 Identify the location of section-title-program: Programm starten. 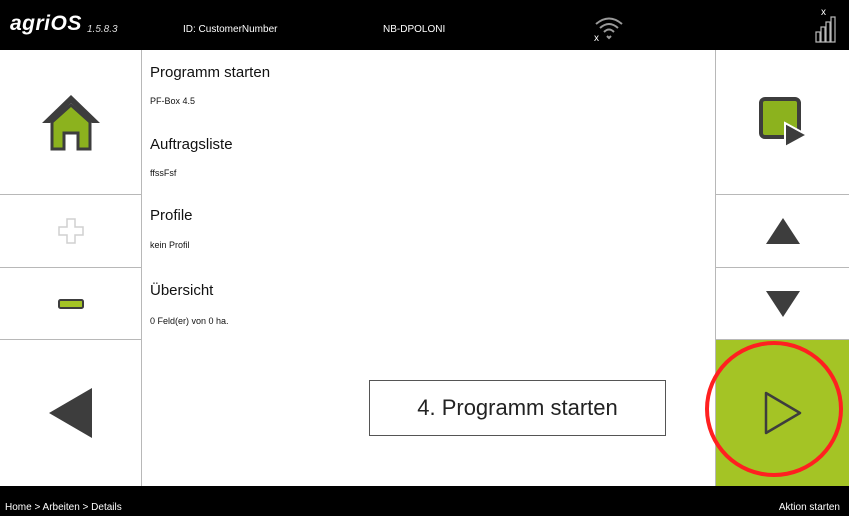
(210, 72).